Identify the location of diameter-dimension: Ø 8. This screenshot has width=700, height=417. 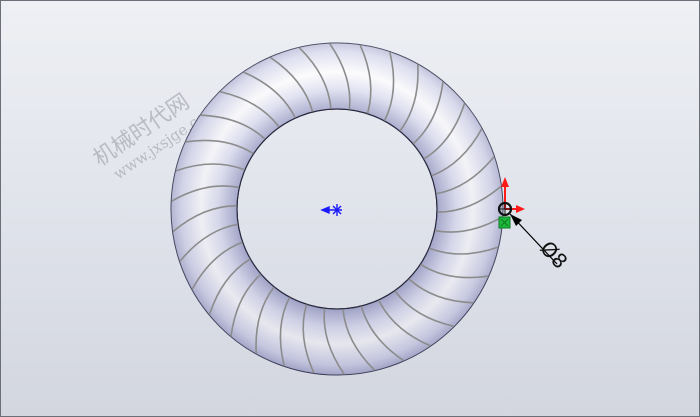
(540, 243).